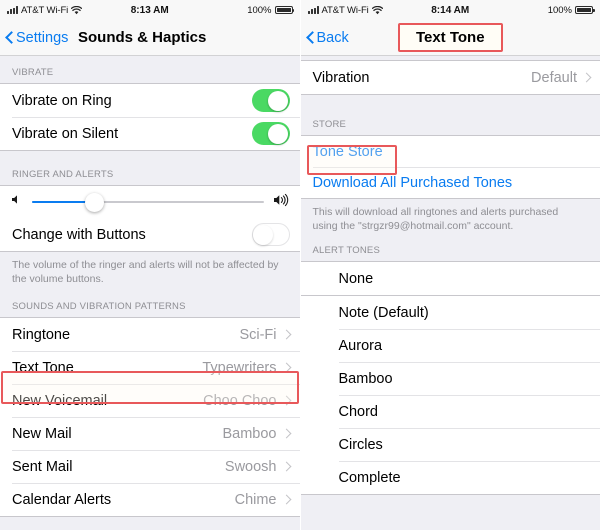 This screenshot has height=530, width=600. I want to click on row-value: Default, so click(554, 77).